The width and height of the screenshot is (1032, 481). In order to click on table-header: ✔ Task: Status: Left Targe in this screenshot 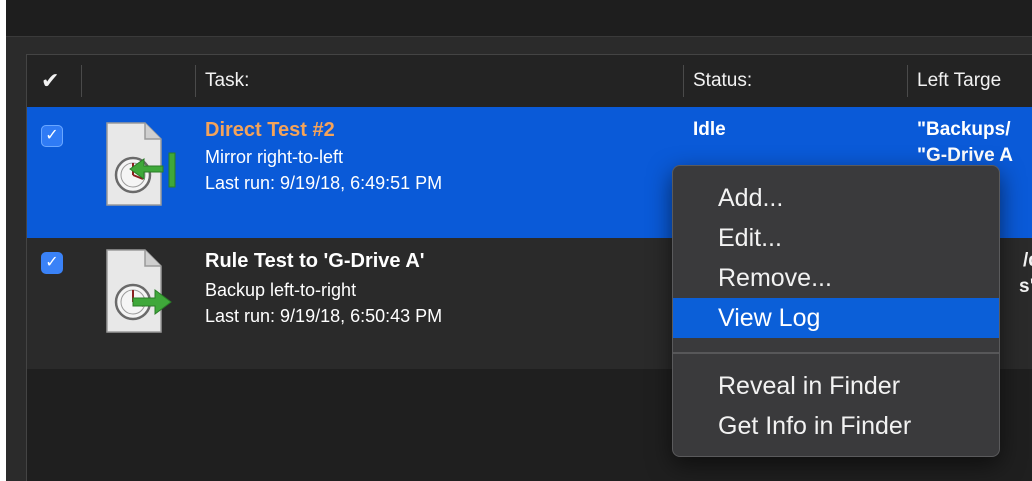, I will do `click(529, 81)`.